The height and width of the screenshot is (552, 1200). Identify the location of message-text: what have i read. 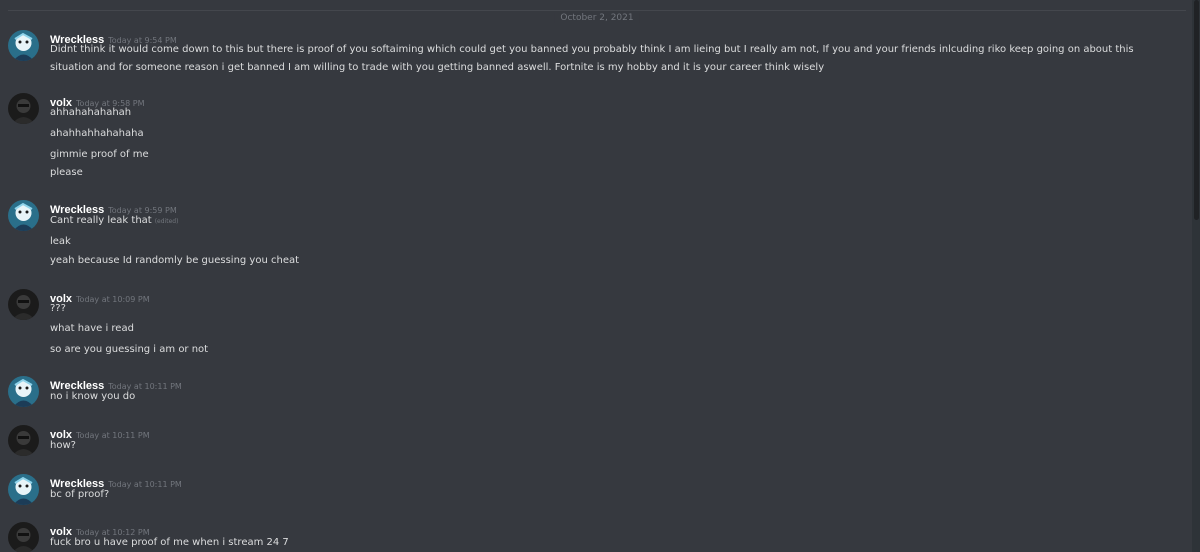
(92, 328).